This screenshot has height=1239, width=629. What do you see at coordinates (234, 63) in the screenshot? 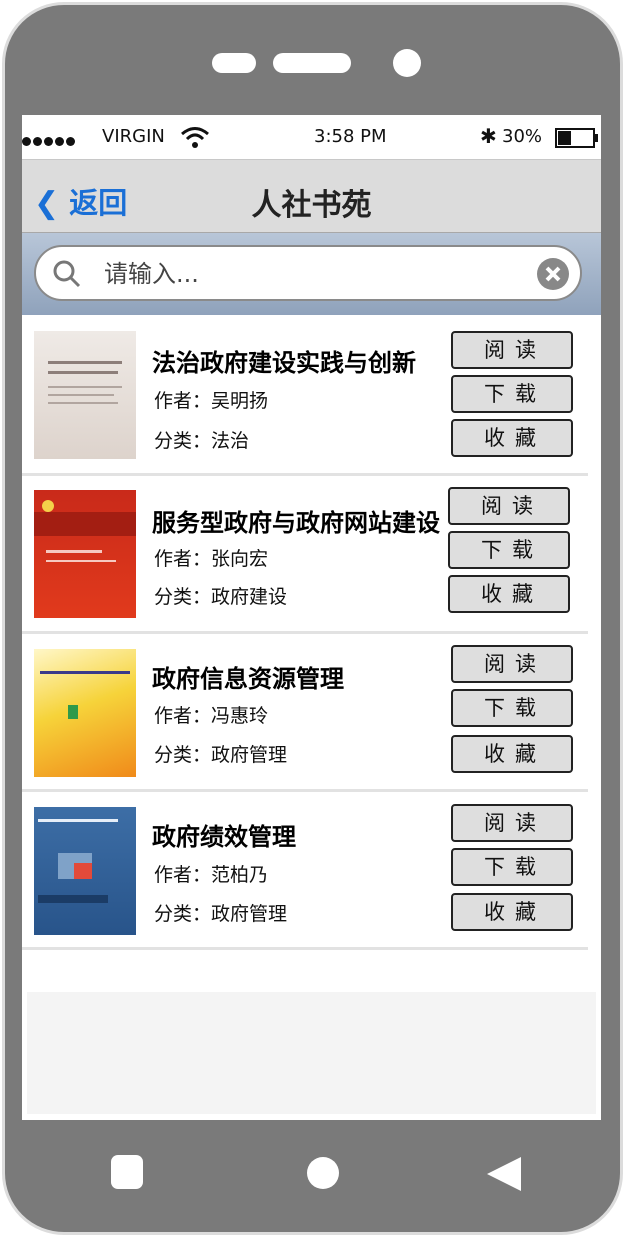
I see `speaker-left` at bounding box center [234, 63].